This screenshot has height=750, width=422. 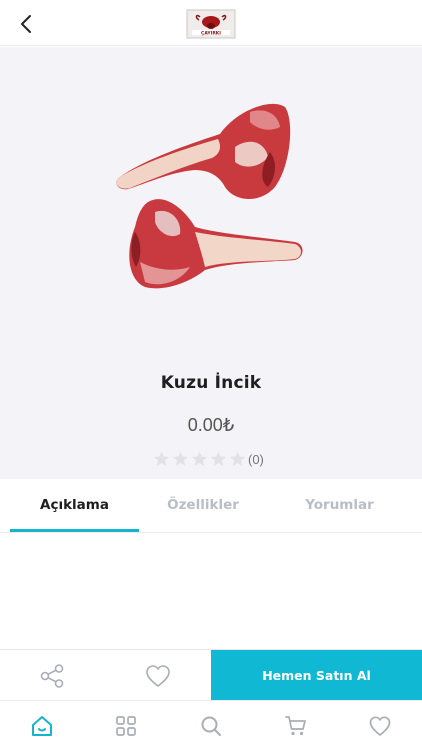 I want to click on cart-icon, so click(x=295, y=726).